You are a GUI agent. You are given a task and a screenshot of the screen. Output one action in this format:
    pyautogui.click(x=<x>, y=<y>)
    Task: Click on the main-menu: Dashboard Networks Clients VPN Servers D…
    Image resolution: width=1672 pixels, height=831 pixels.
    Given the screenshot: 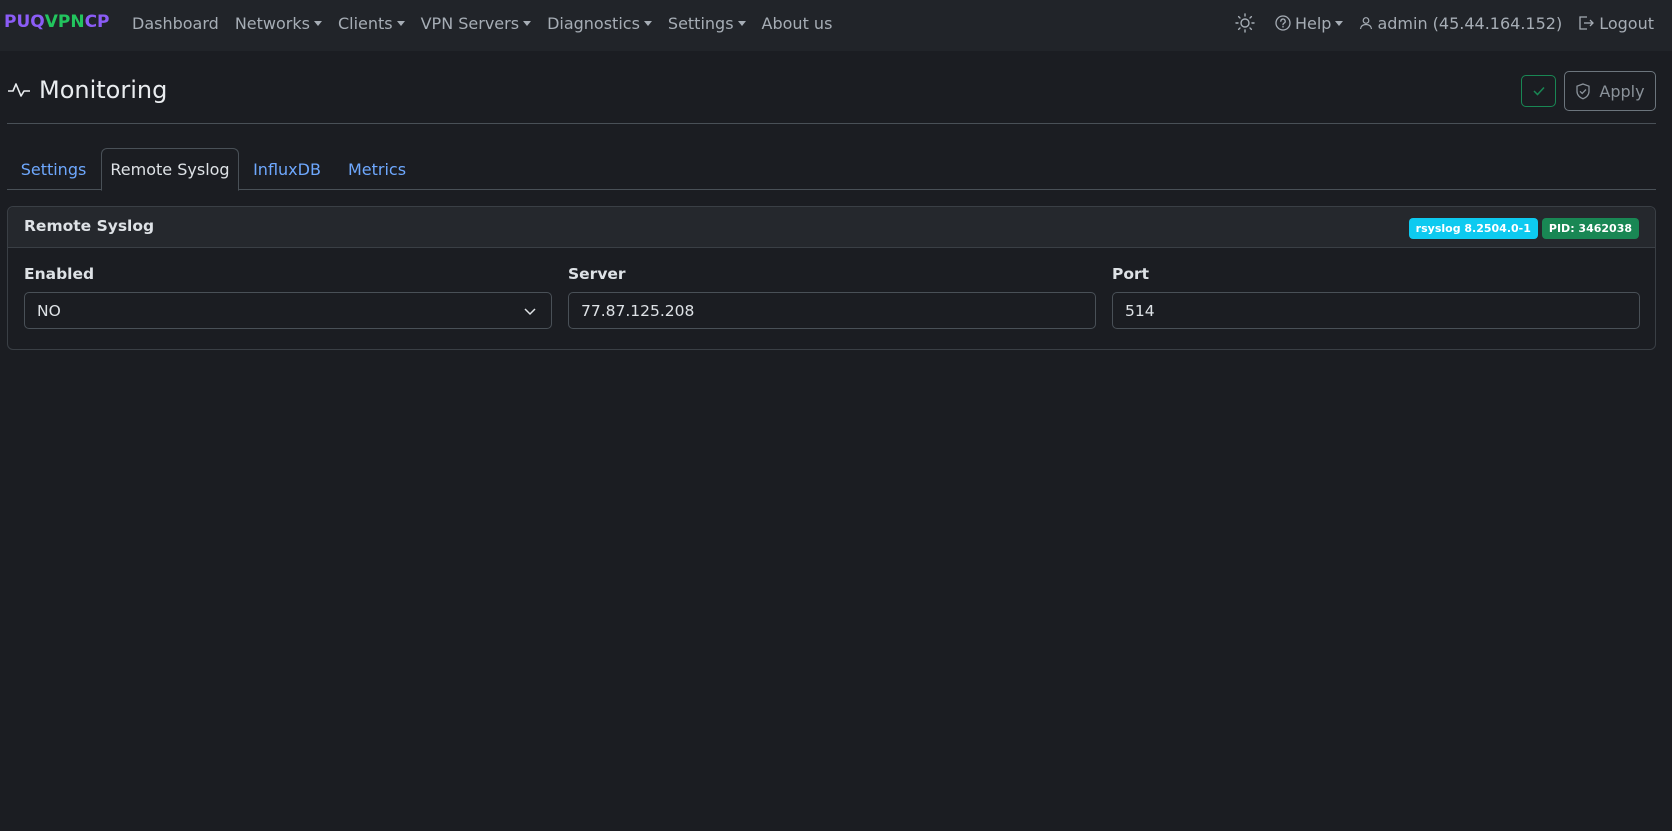 What is the action you would take?
    pyautogui.click(x=490, y=23)
    